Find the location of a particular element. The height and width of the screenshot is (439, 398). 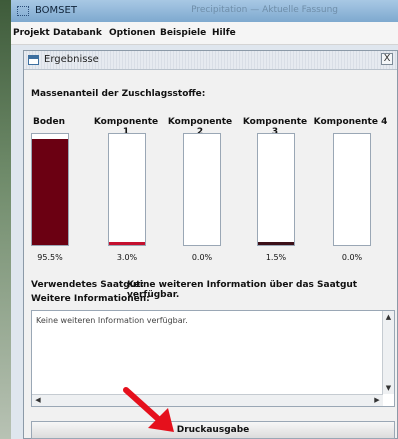

red-arrow-icon is located at coordinates (148, 409).